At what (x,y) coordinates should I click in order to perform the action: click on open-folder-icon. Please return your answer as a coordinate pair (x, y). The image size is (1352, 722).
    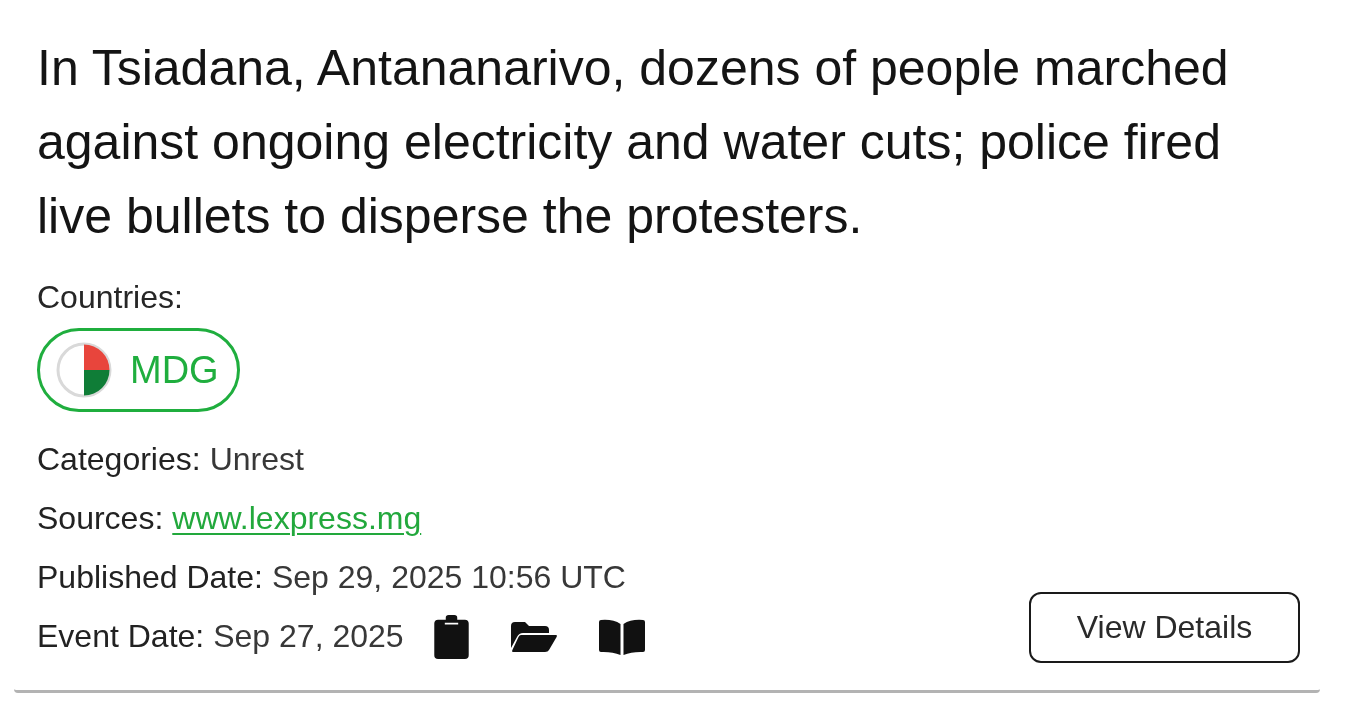
    Looking at the image, I should click on (533, 636).